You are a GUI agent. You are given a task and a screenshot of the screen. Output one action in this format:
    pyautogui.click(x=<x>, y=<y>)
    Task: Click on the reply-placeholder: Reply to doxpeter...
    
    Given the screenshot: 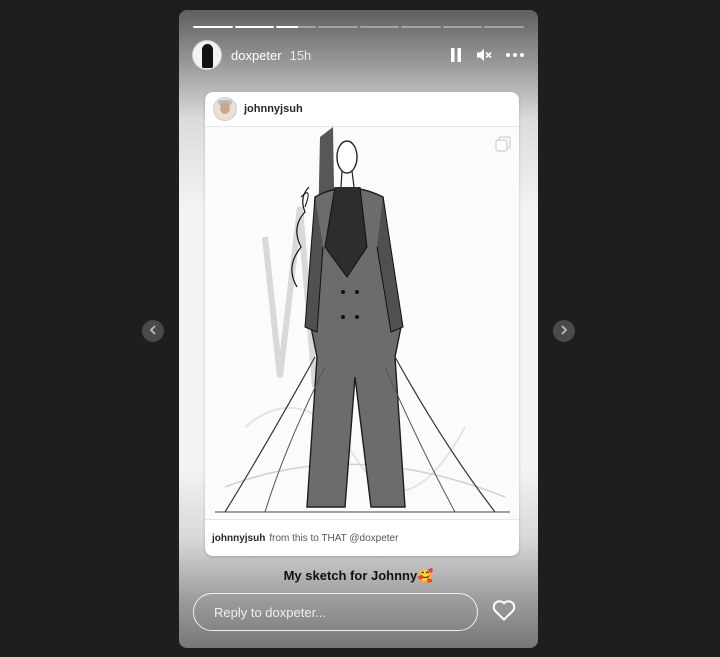 What is the action you would take?
    pyautogui.click(x=270, y=612)
    